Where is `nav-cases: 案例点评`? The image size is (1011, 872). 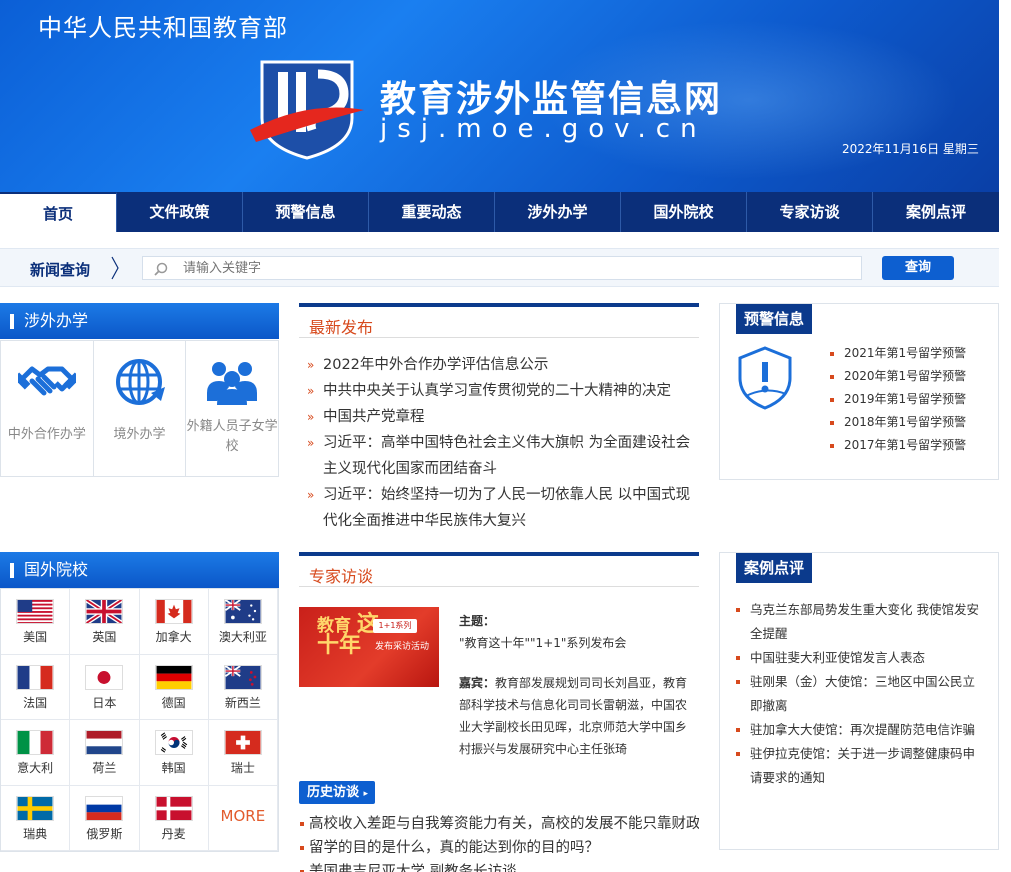 nav-cases: 案例点评 is located at coordinates (936, 212).